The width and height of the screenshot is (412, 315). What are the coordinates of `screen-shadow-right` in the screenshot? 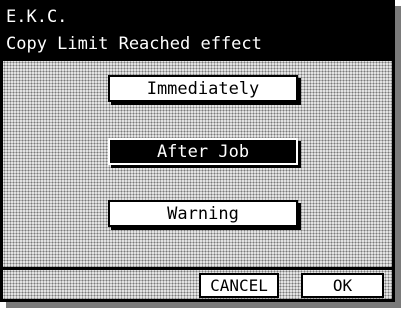 It's located at (398, 157).